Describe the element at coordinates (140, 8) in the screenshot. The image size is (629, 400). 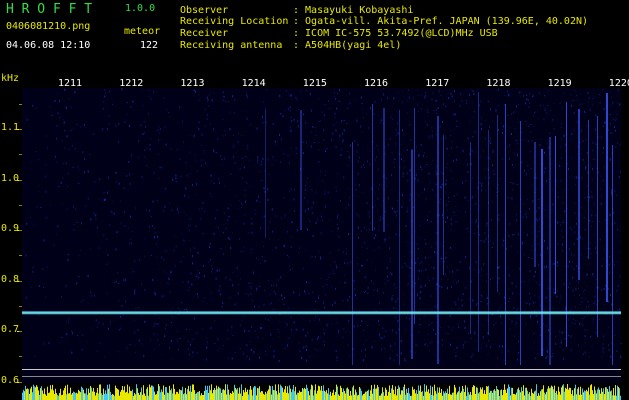
I see `app-version: 1.0.0` at that location.